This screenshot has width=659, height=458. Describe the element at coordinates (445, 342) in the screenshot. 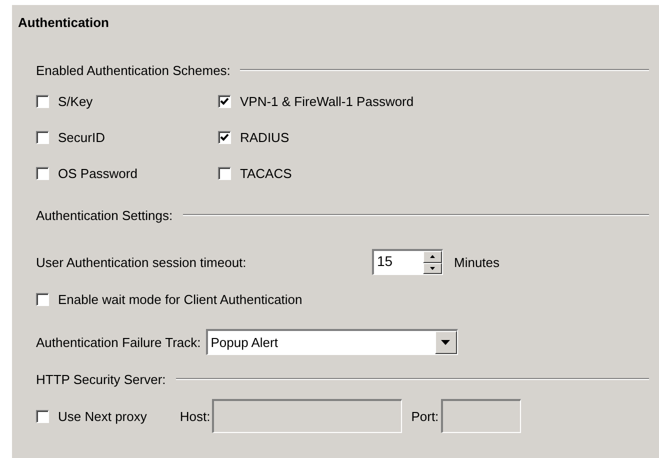

I see `dropdown-arrow-icon` at that location.